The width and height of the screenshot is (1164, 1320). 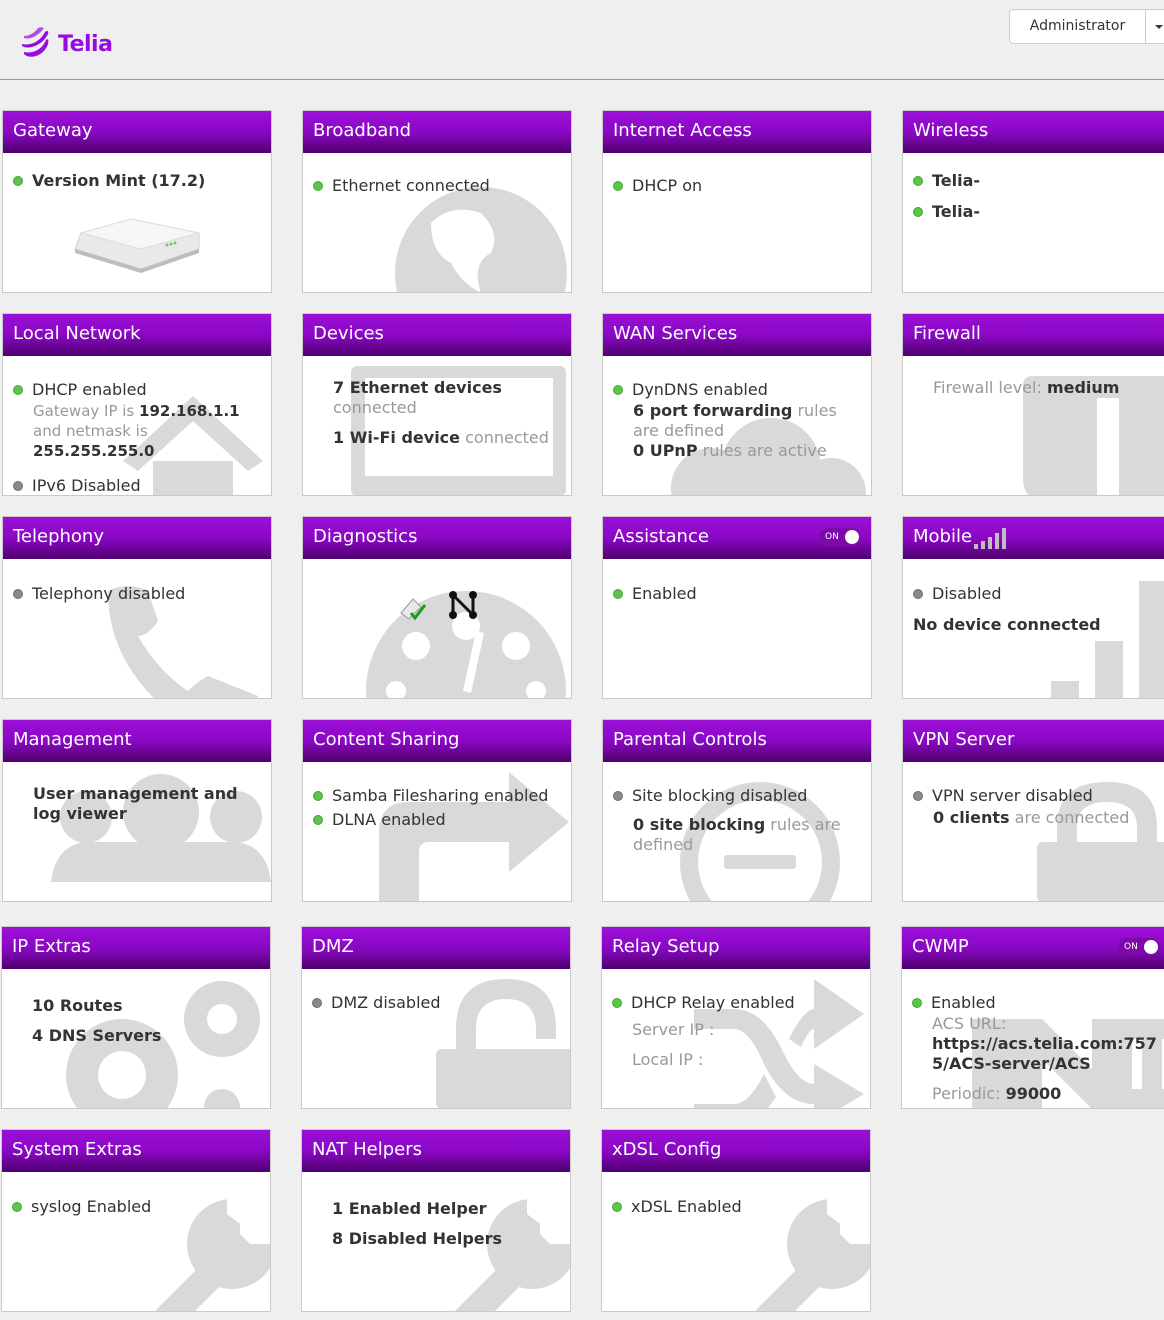 What do you see at coordinates (737, 607) in the screenshot?
I see `card-assistance: Assistance ON Enabled` at bounding box center [737, 607].